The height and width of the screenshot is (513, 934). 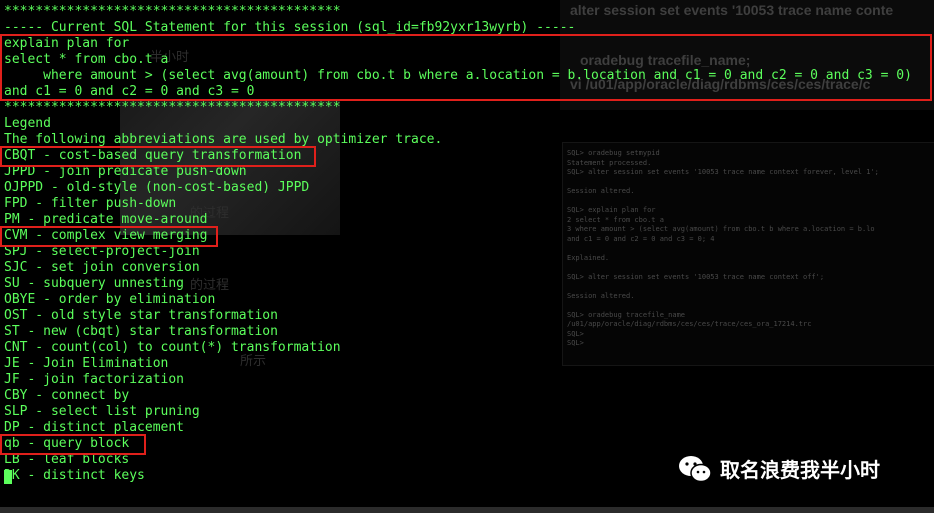 I want to click on terminal-line: SU - subquery unnesting, so click(x=94, y=283).